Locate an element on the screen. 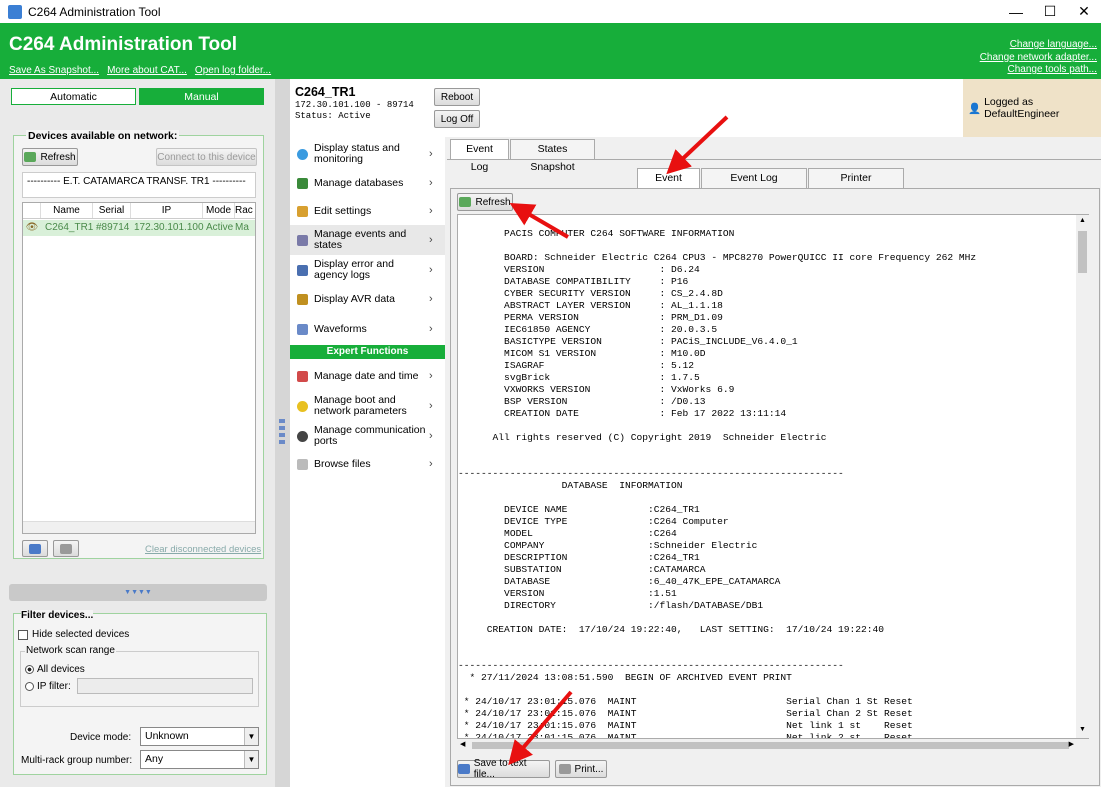  key-icon is located at coordinates (302, 299).